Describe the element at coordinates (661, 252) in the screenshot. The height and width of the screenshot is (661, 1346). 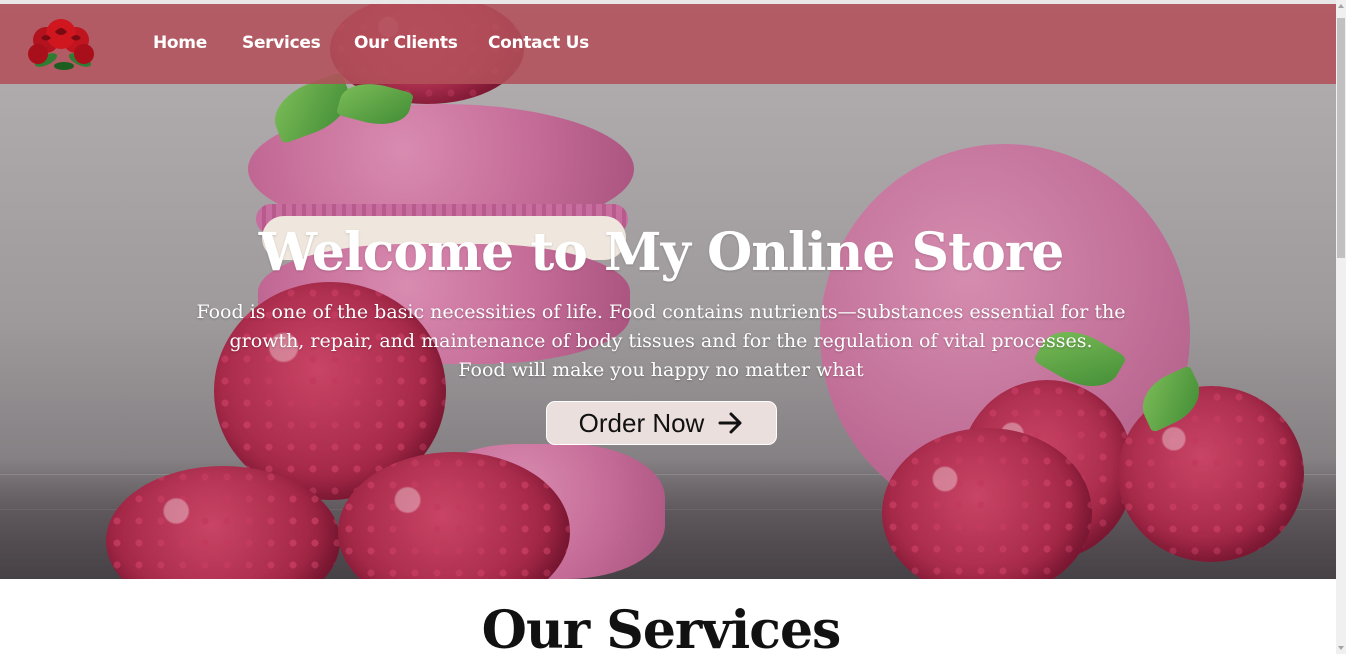
I see `hero-title: Welcome to My Online Store` at that location.